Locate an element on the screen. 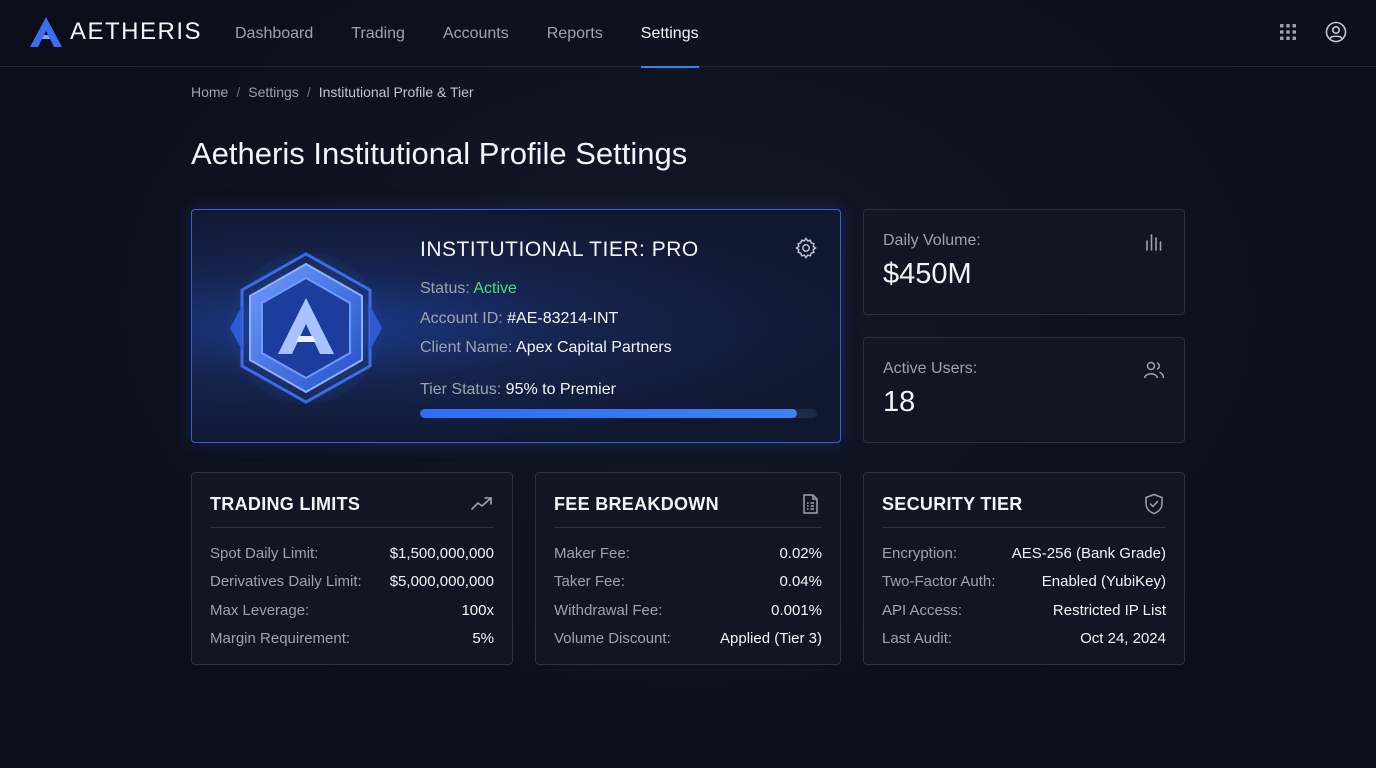 The height and width of the screenshot is (768, 1376). receipt-icon is located at coordinates (810, 504).